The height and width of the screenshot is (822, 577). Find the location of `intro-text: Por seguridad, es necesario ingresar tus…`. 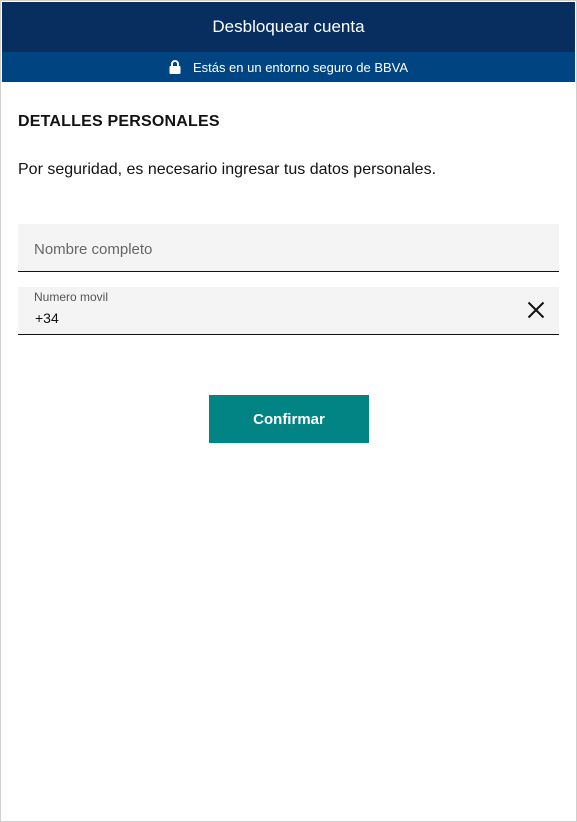

intro-text: Por seguridad, es necesario ingresar tus… is located at coordinates (227, 169).